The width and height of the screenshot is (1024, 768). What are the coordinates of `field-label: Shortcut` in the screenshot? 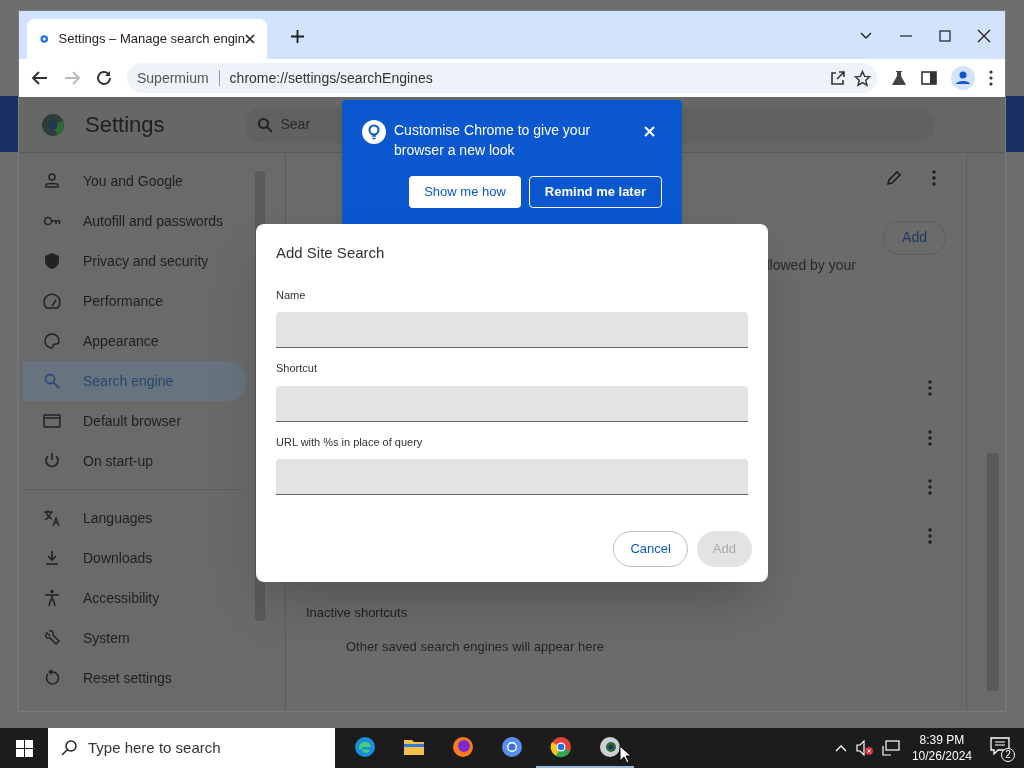 It's located at (297, 368).